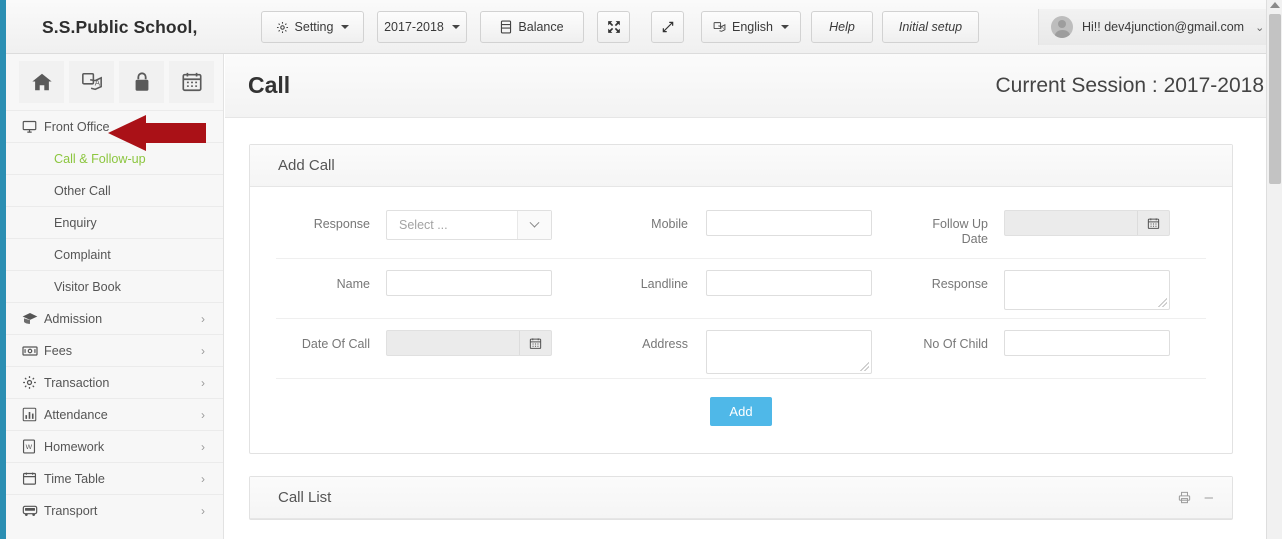 This screenshot has width=1282, height=539. I want to click on page-scrollbar, so click(1274, 269).